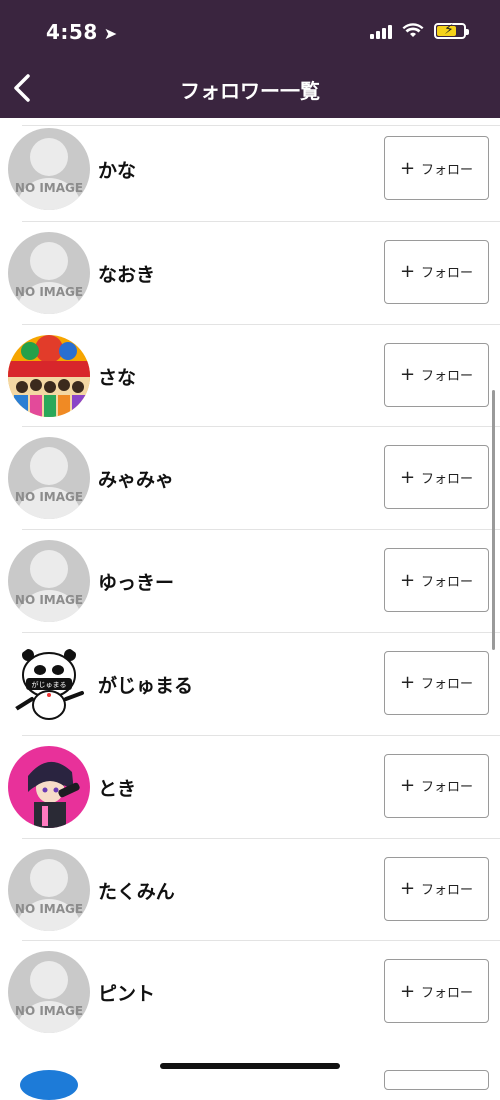 Image resolution: width=500 pixels, height=1100 pixels. I want to click on list-item: とき + フォロー, so click(254, 786).